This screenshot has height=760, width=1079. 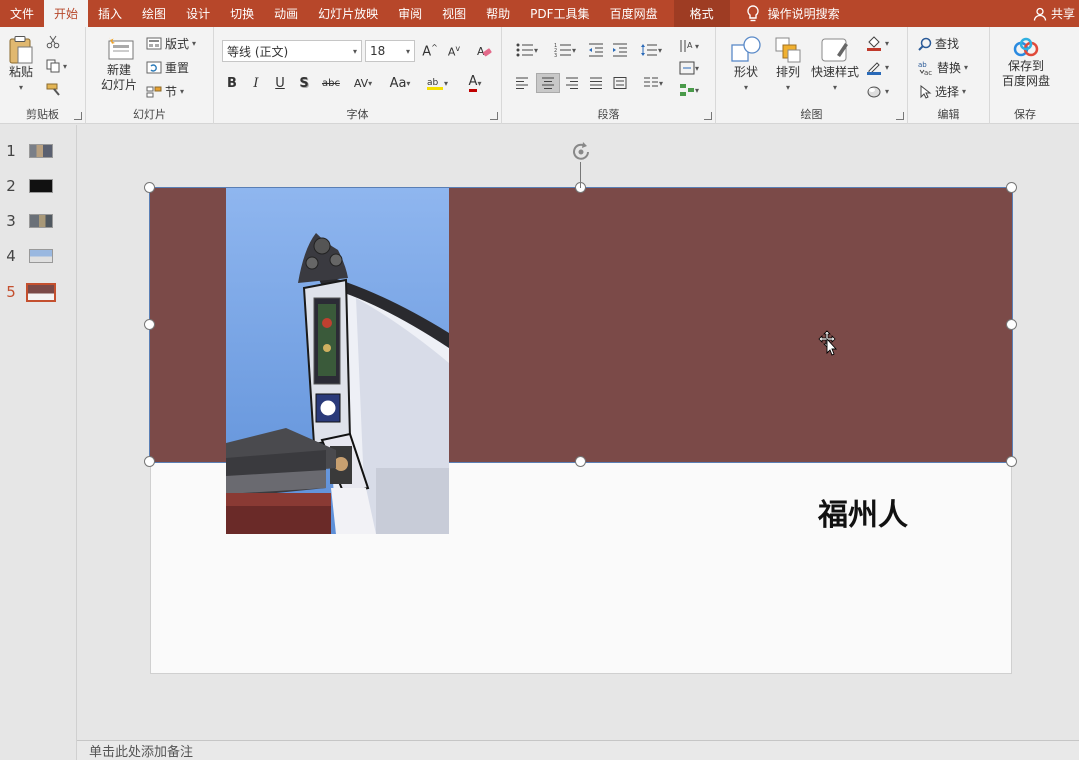 What do you see at coordinates (863, 512) in the screenshot?
I see `slide-title: 福州人` at bounding box center [863, 512].